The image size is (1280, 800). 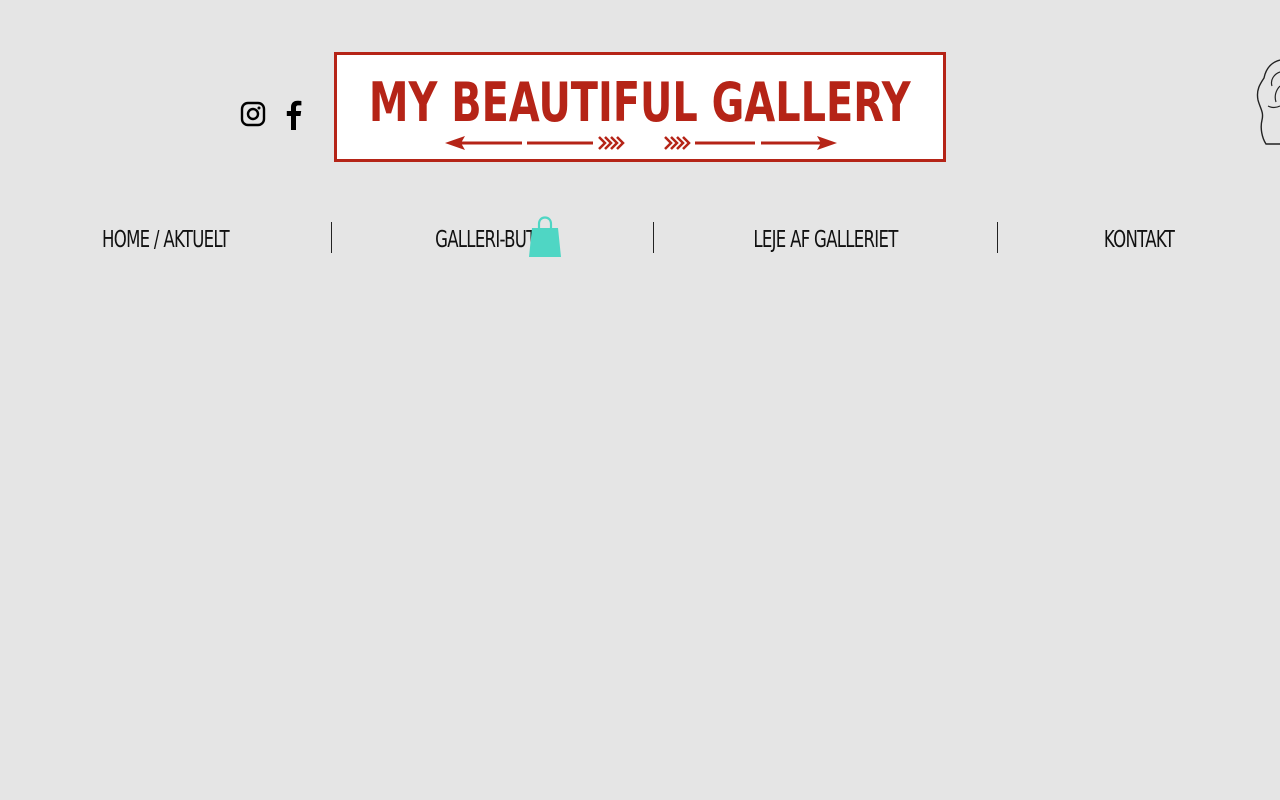 I want to click on arrow-right-icon, so click(x=750, y=143).